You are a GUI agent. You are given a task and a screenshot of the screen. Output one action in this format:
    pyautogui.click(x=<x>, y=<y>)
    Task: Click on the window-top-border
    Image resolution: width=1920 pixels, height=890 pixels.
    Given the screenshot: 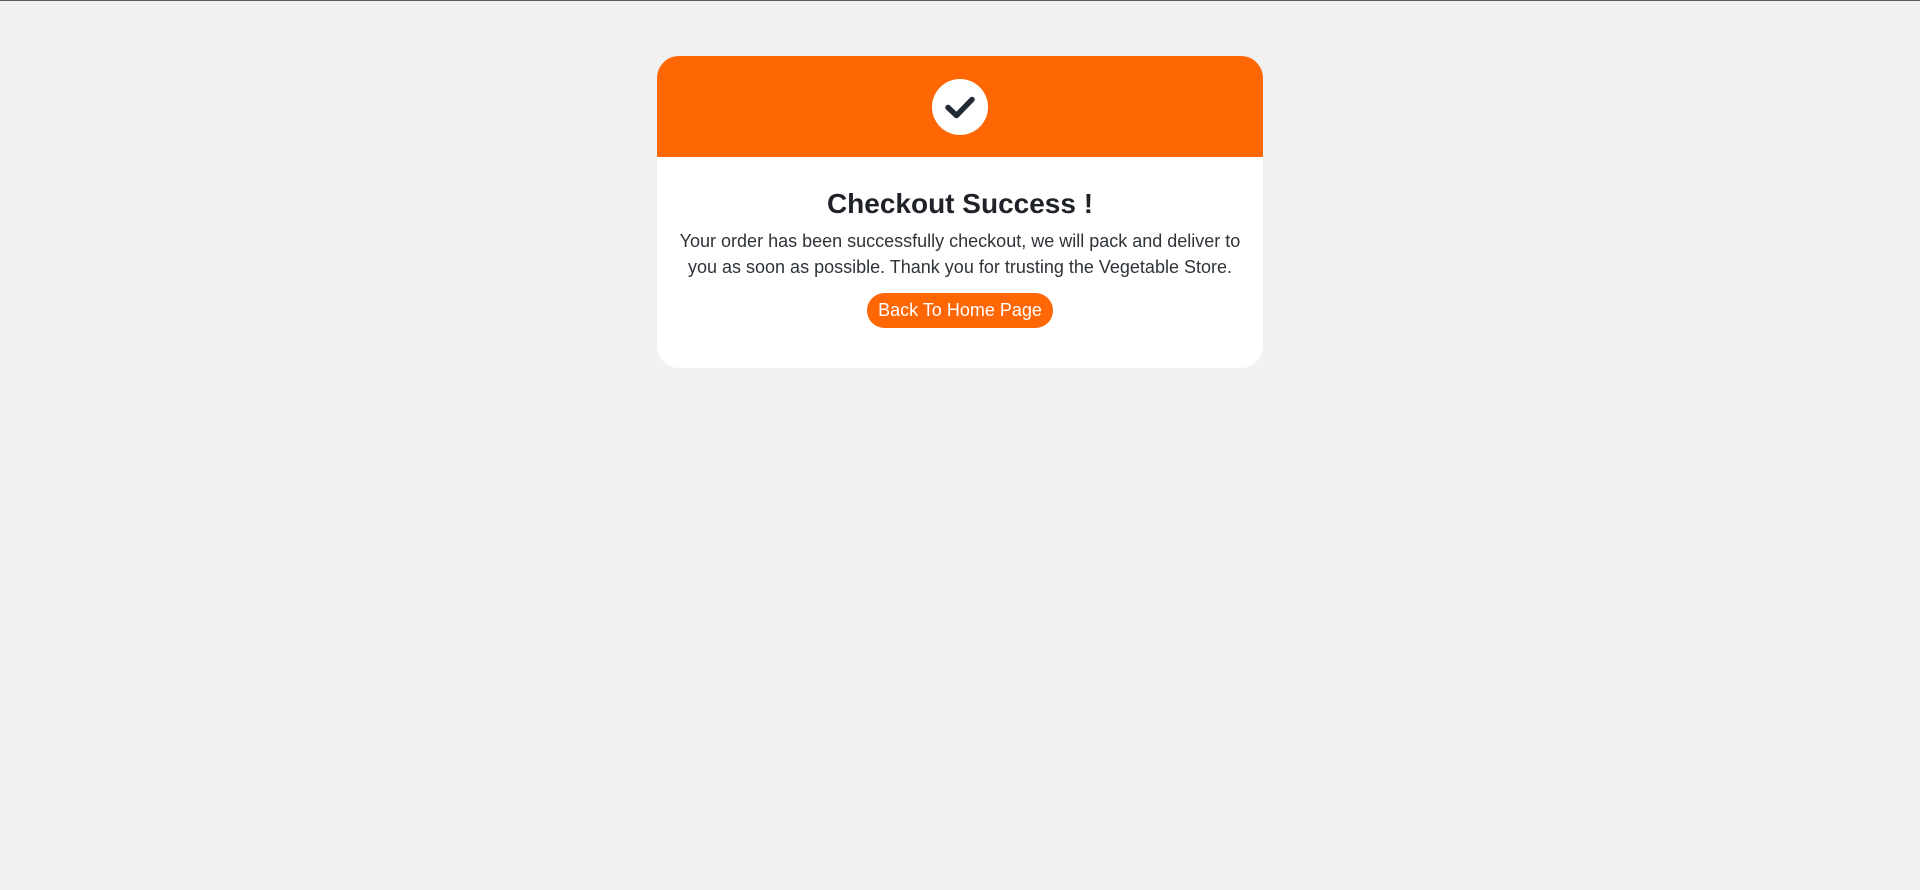 What is the action you would take?
    pyautogui.click(x=960, y=0)
    